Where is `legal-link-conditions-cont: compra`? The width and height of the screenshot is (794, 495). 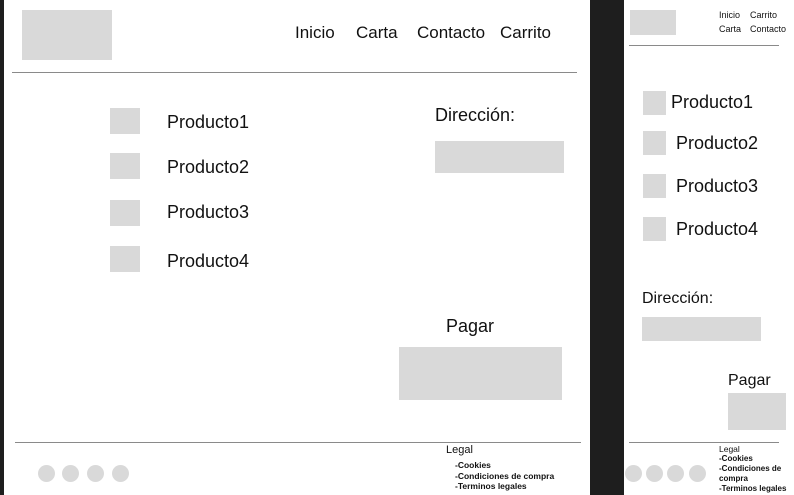
legal-link-conditions-cont: compra is located at coordinates (733, 478).